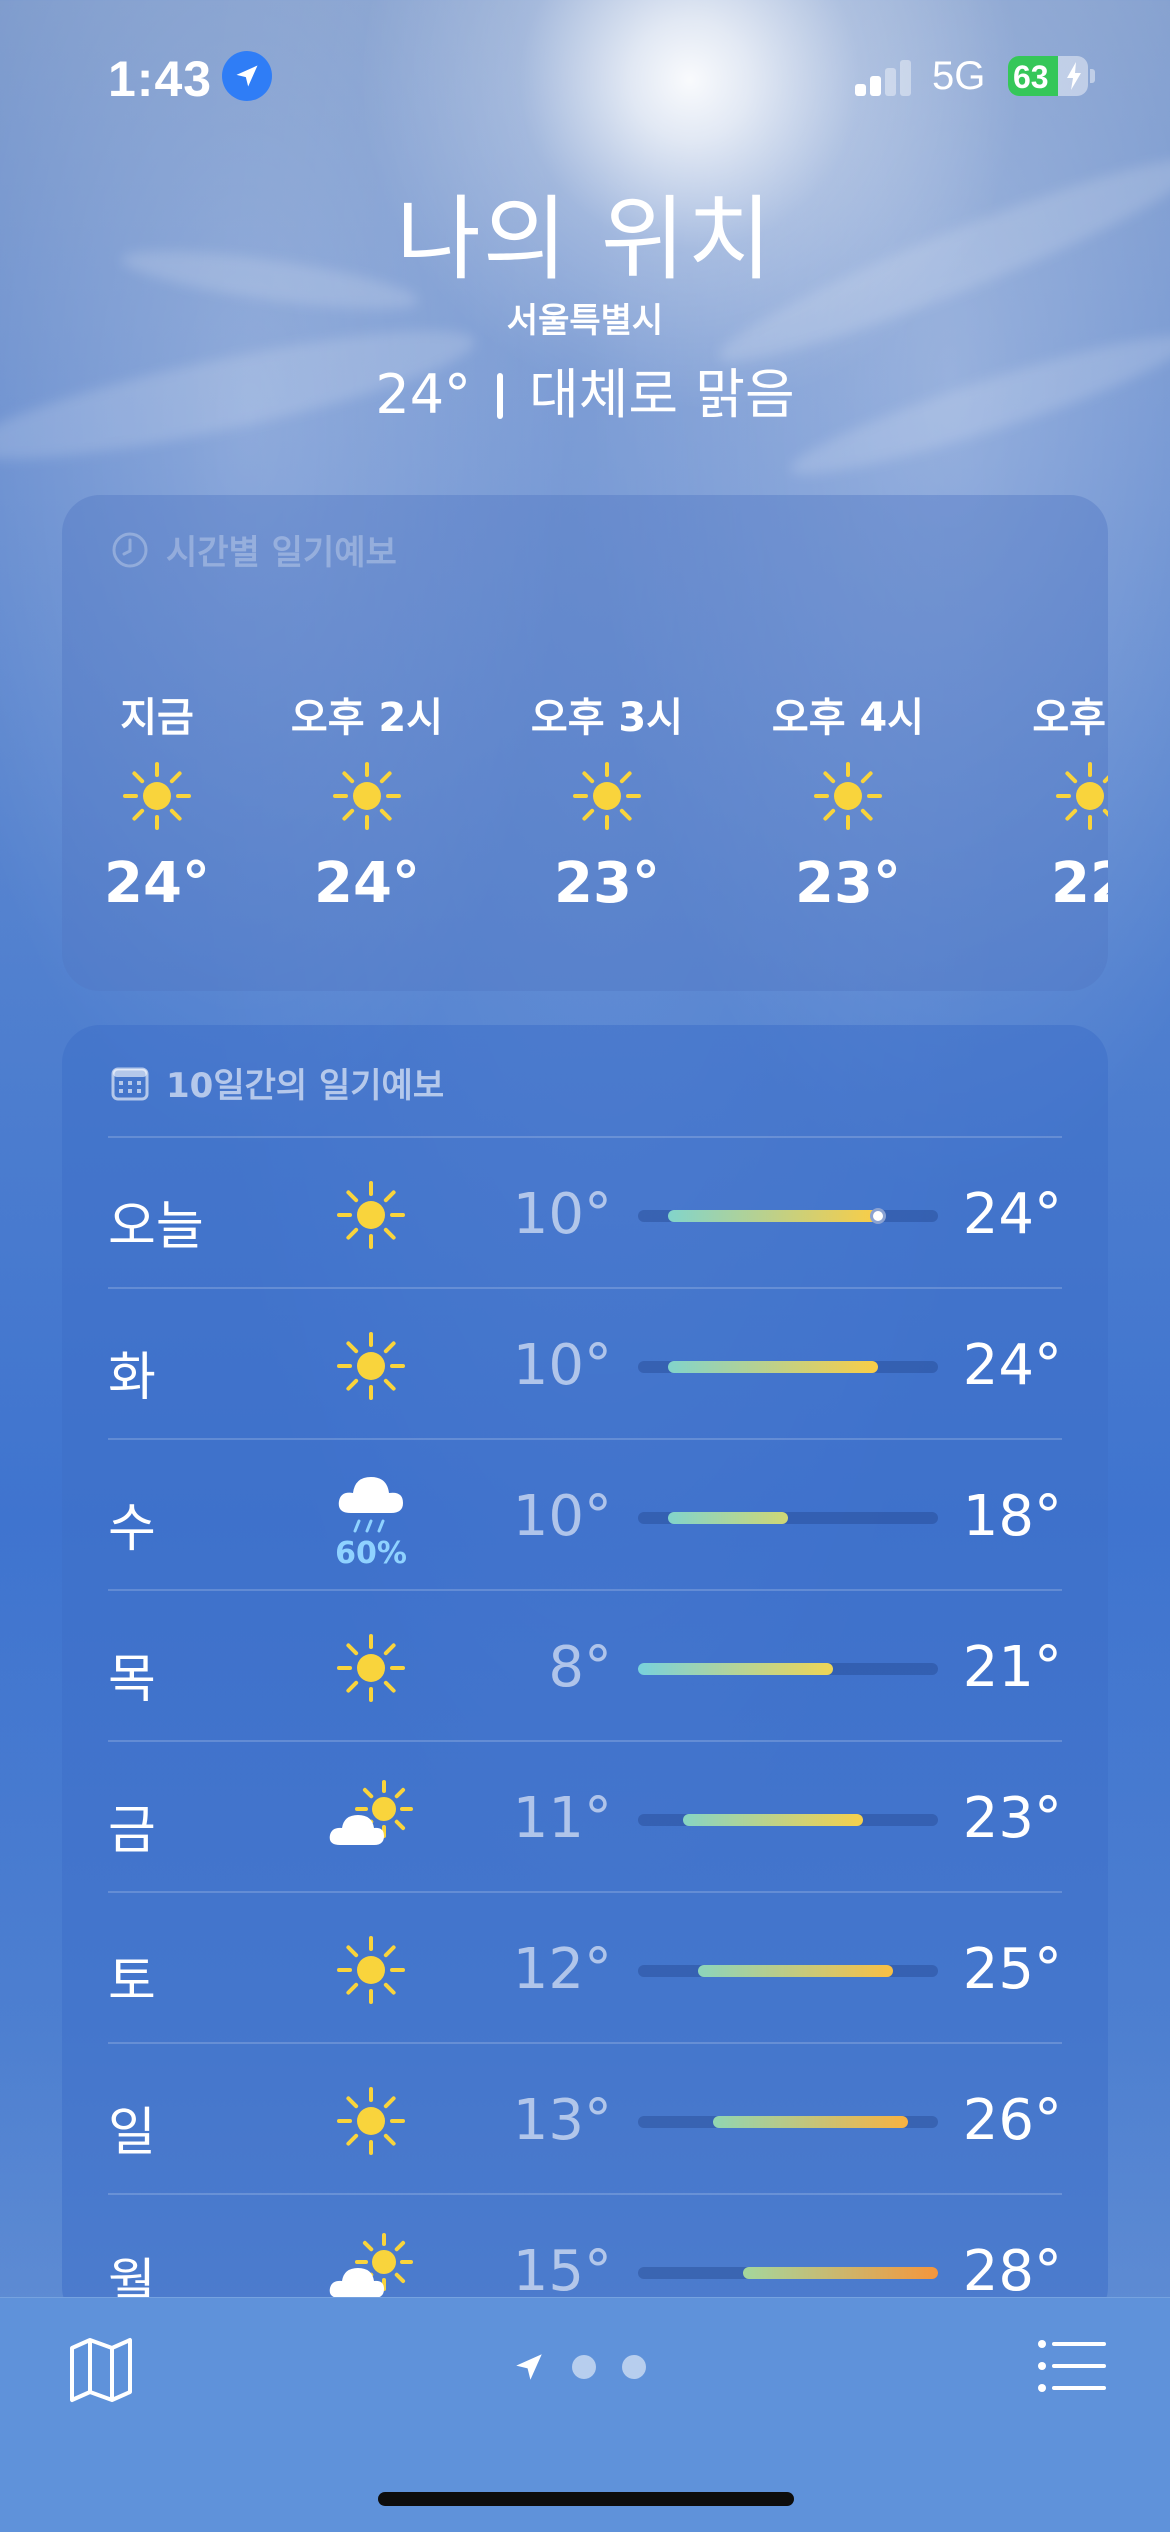  Describe the element at coordinates (607, 718) in the screenshot. I see `hour-label: 오후 3시` at that location.